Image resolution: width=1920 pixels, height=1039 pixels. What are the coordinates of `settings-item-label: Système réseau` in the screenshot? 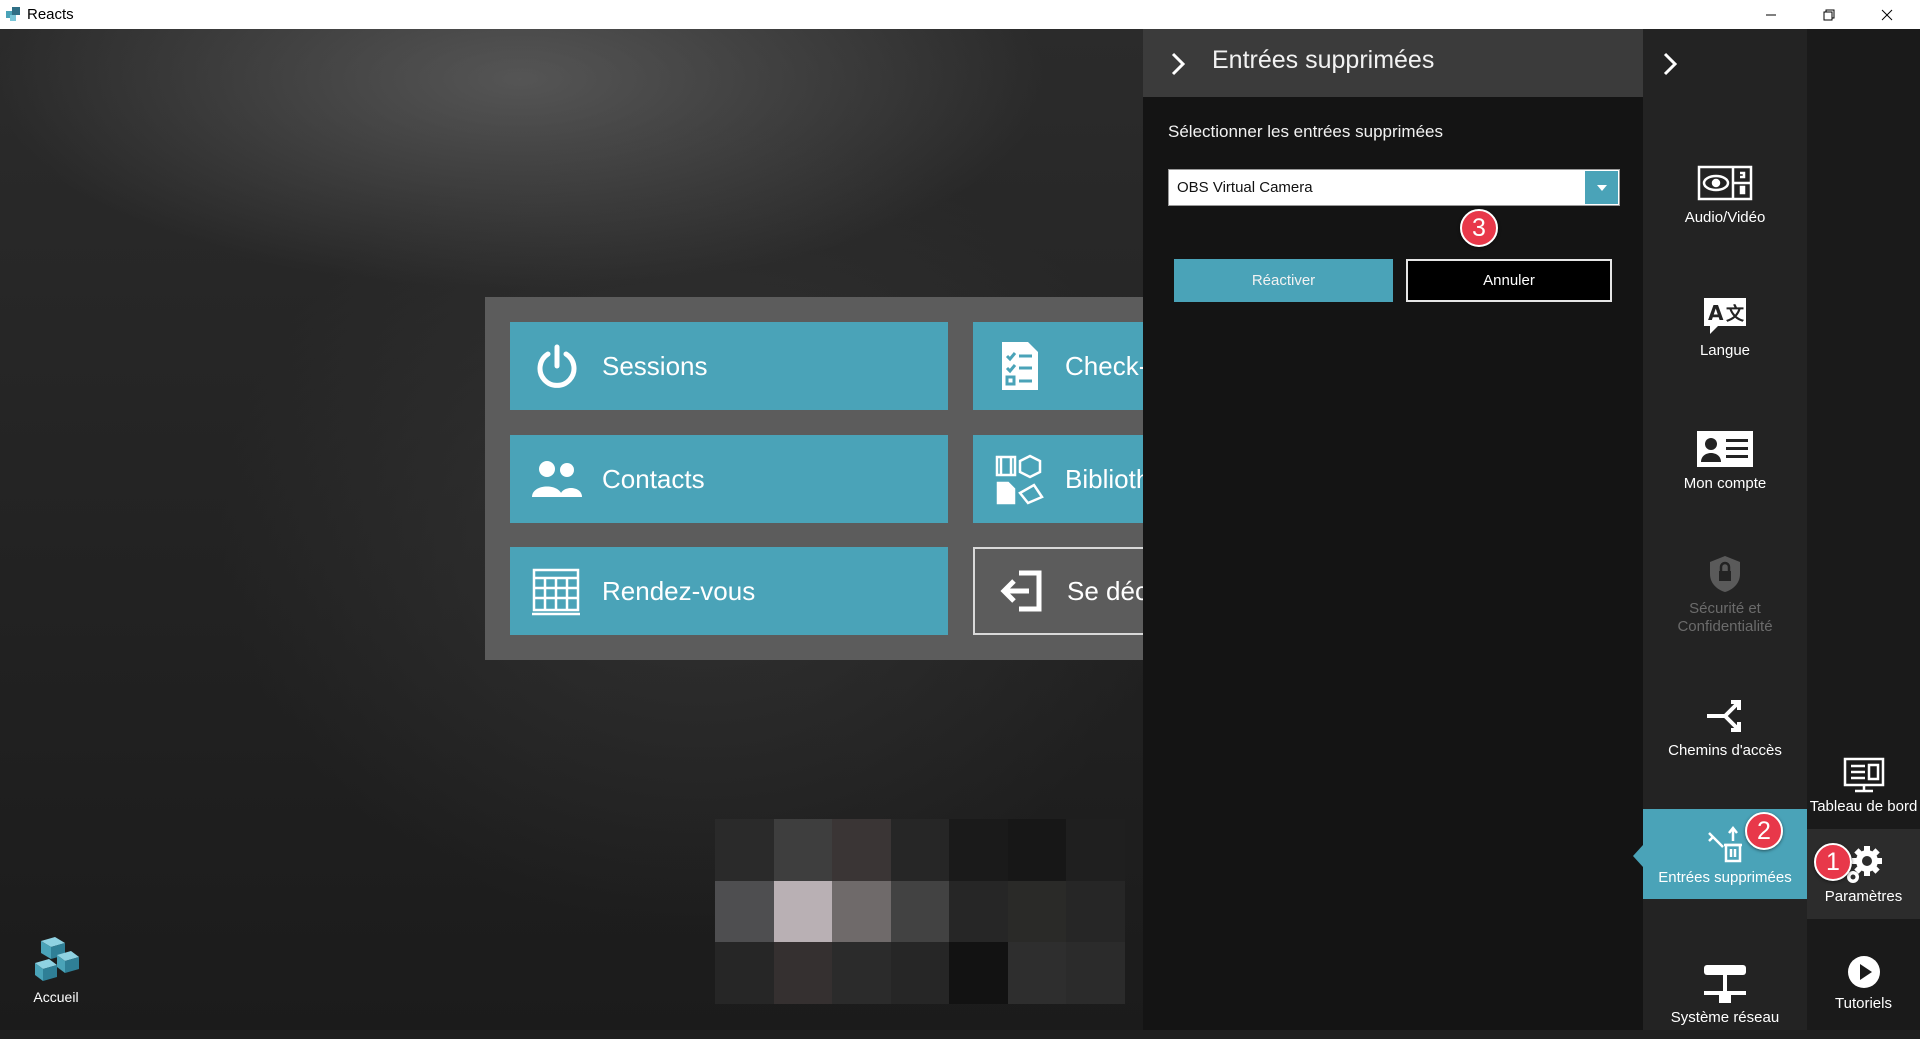 It's located at (1725, 1017).